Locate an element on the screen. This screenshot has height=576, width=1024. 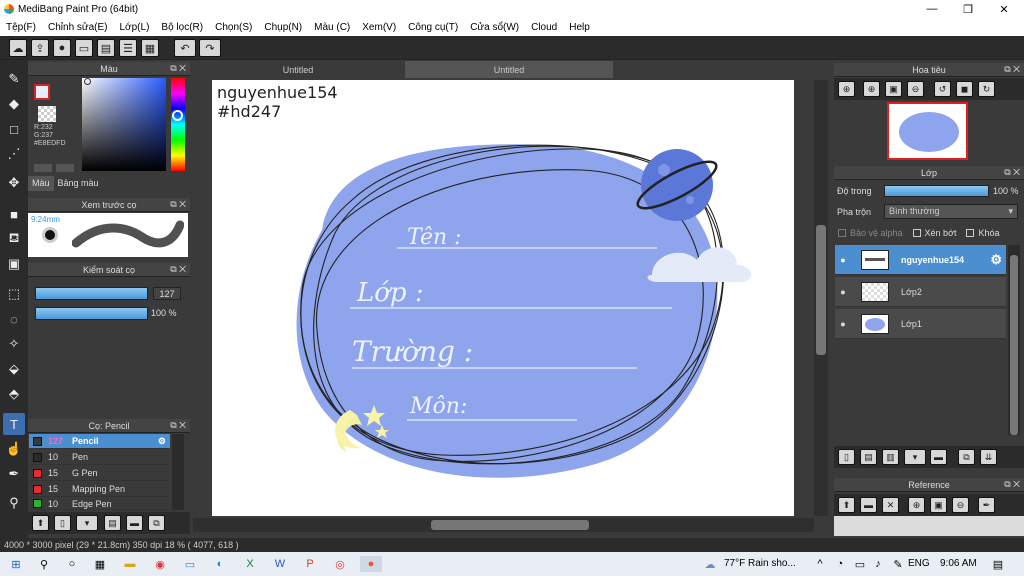
close-button: ✕ is located at coordinates (1004, 9).